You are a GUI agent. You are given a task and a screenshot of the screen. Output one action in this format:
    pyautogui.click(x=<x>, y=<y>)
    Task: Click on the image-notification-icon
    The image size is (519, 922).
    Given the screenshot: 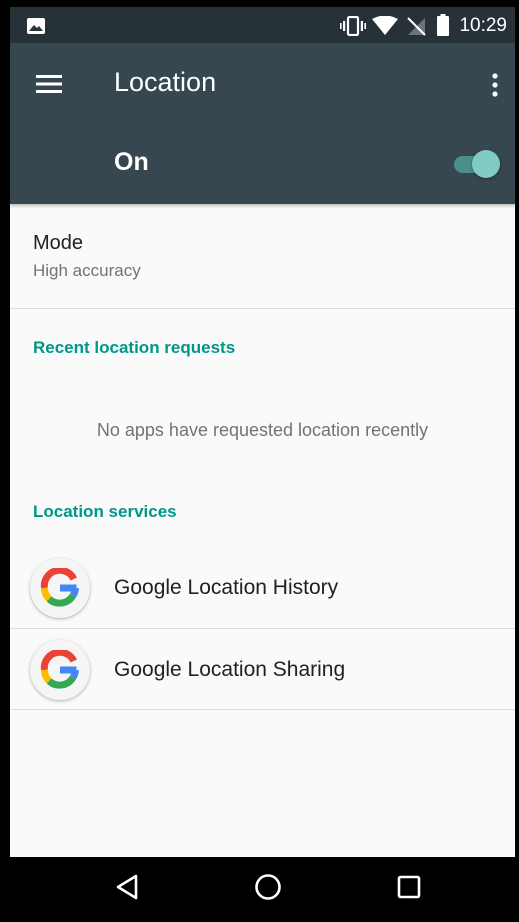 What is the action you would take?
    pyautogui.click(x=36, y=28)
    